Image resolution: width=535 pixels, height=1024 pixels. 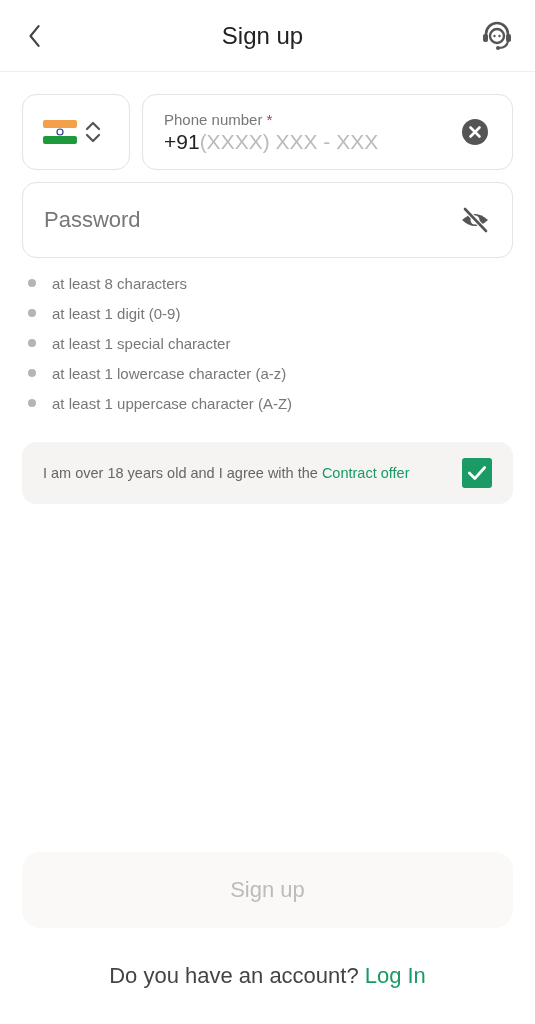 I want to click on log-in-link: Log In, so click(x=395, y=976).